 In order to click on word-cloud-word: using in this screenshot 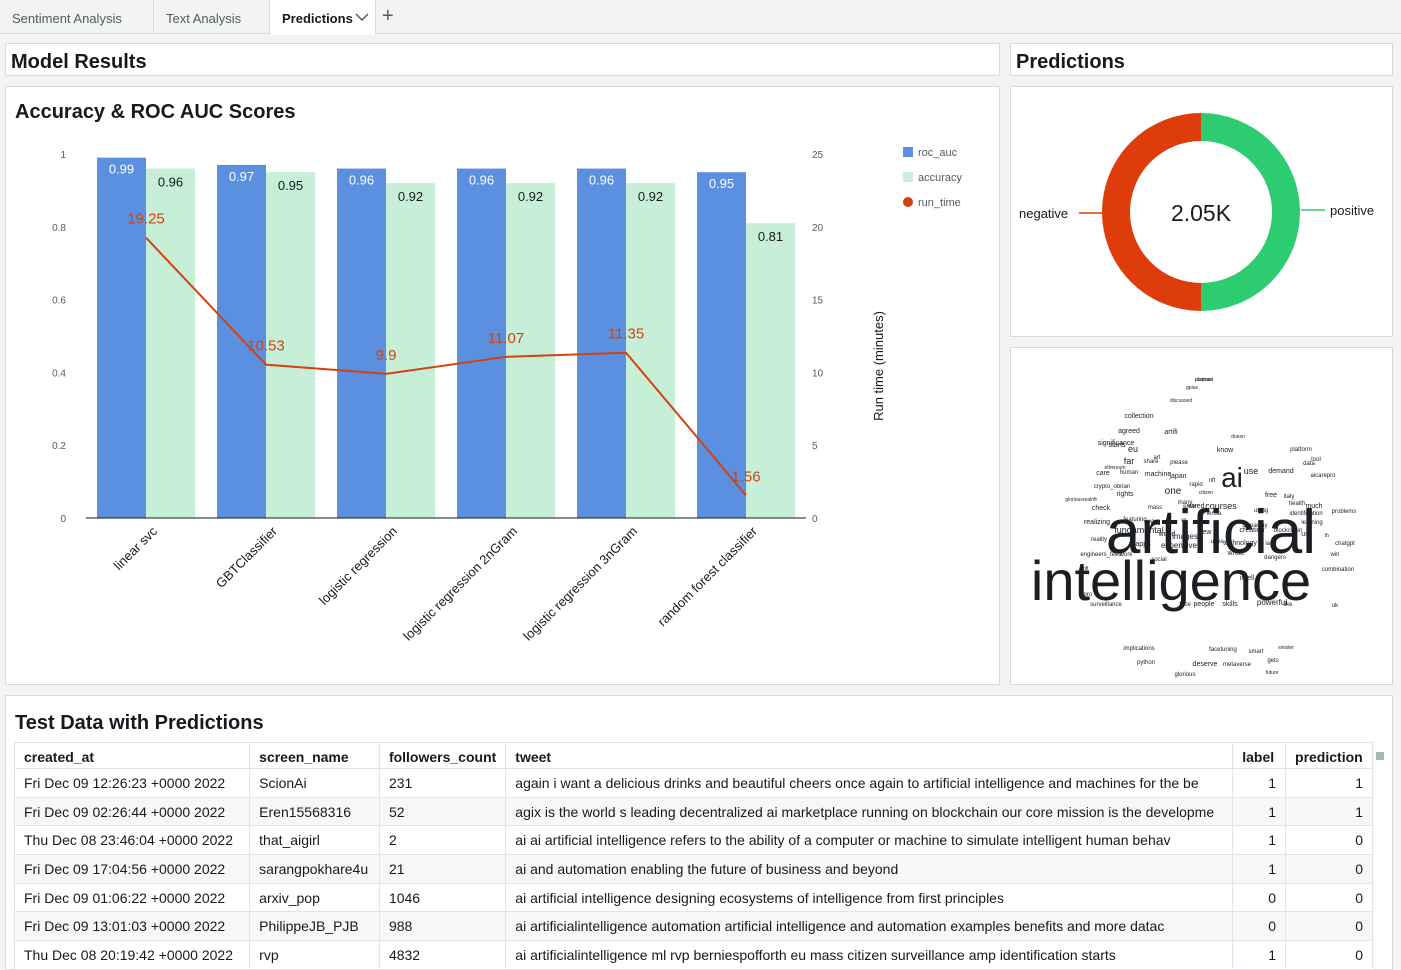, I will do `click(1261, 511)`.